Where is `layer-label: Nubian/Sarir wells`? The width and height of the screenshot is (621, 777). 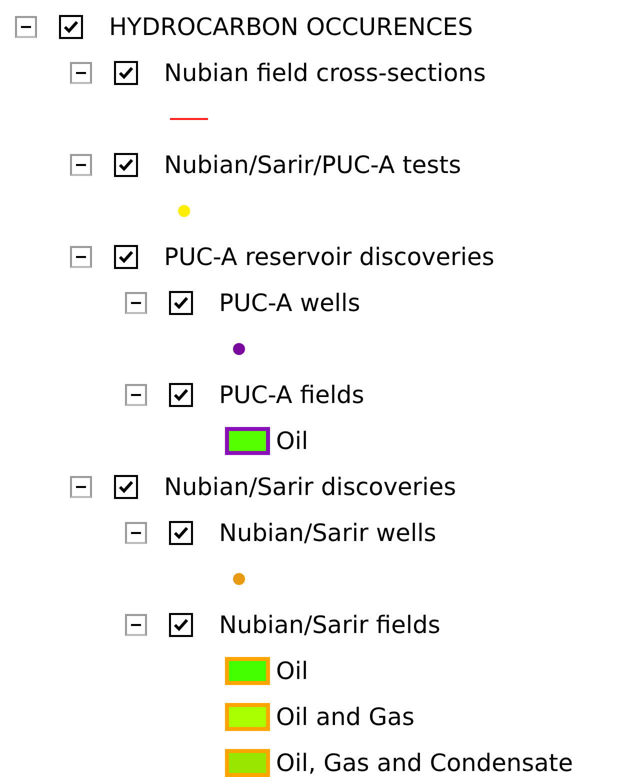 layer-label: Nubian/Sarir wells is located at coordinates (327, 533).